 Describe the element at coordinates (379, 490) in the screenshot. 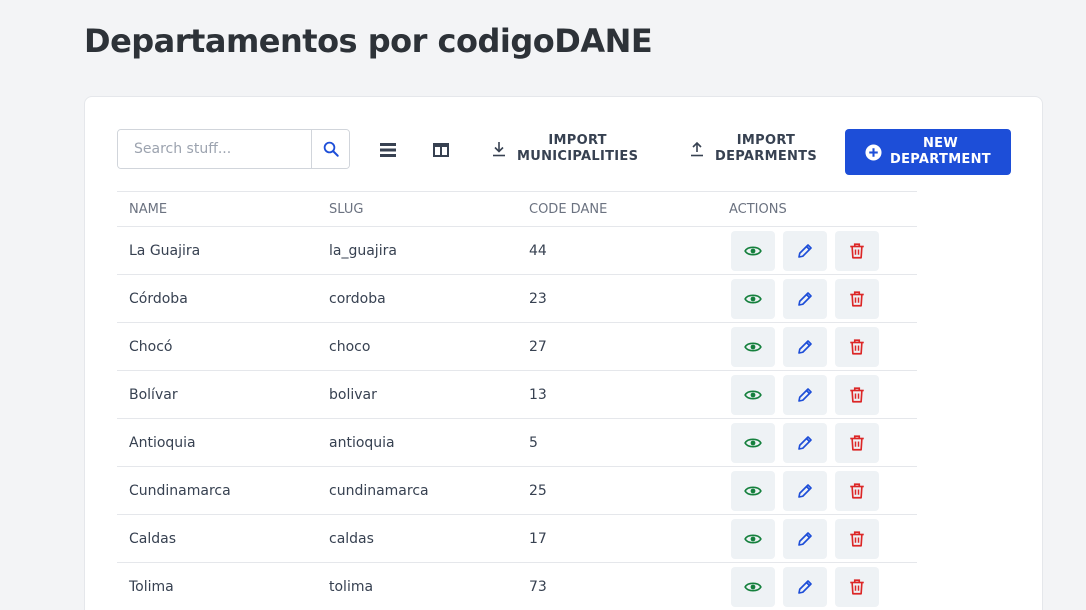

I see `cell-slug: cundinamarca` at that location.